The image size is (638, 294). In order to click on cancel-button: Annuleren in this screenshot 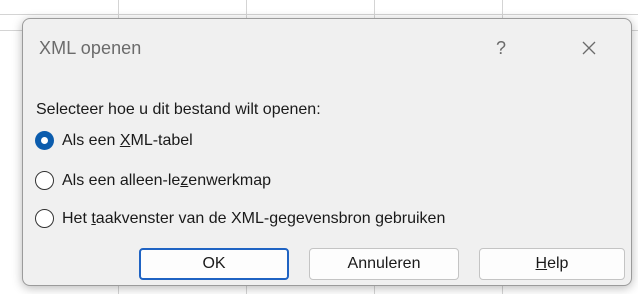, I will do `click(384, 264)`.